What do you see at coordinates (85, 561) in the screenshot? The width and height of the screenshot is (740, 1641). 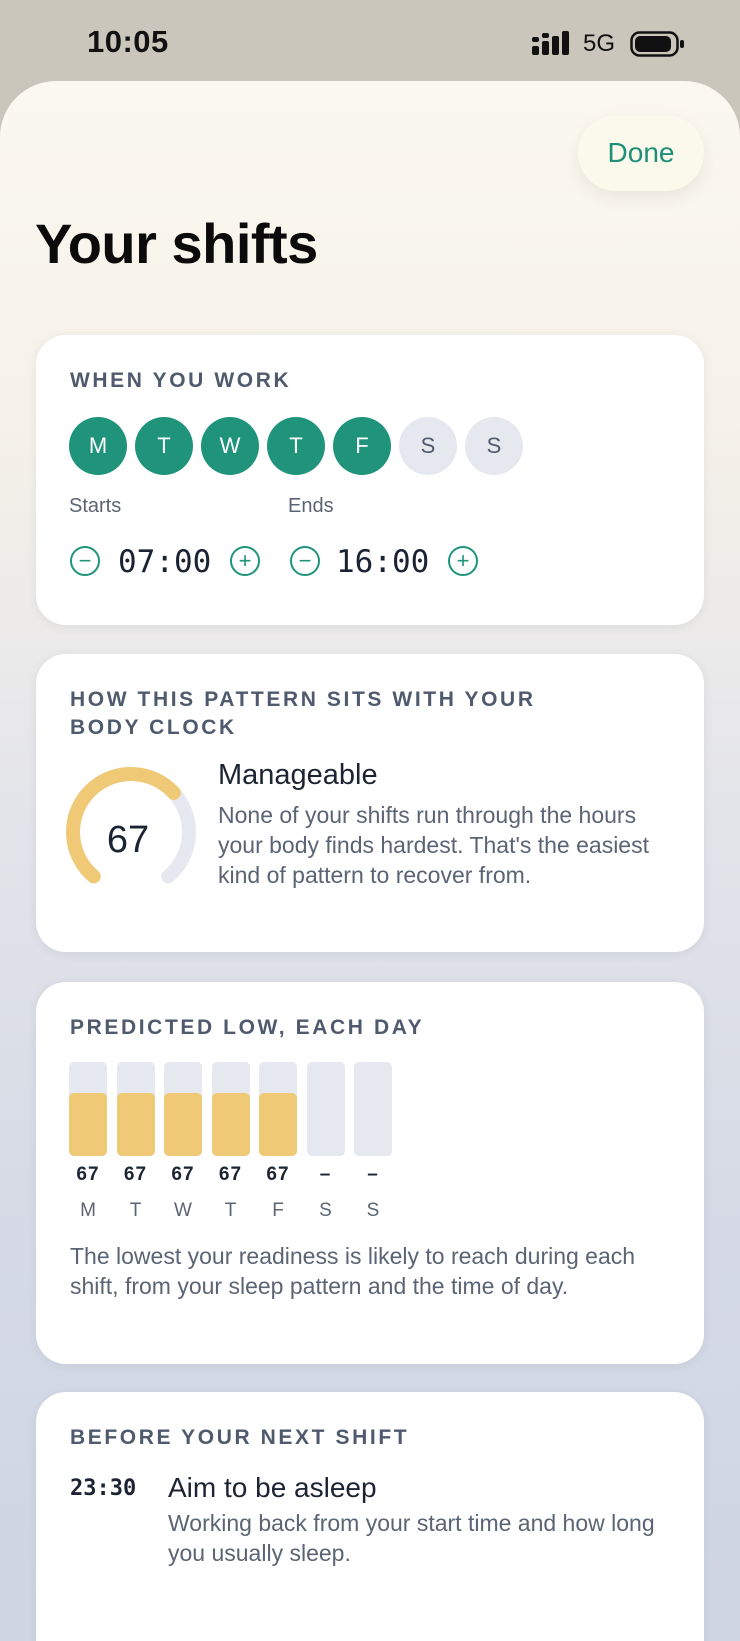 I see `start-decrease-button: −` at bounding box center [85, 561].